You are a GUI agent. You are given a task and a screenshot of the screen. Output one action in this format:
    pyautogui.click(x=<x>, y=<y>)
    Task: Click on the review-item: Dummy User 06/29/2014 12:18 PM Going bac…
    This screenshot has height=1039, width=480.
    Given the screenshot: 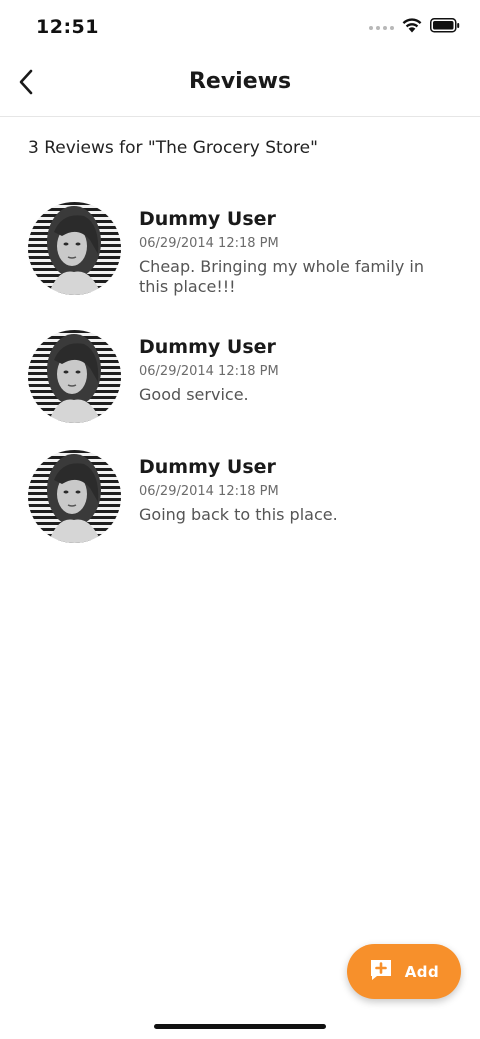 What is the action you would take?
    pyautogui.click(x=243, y=496)
    